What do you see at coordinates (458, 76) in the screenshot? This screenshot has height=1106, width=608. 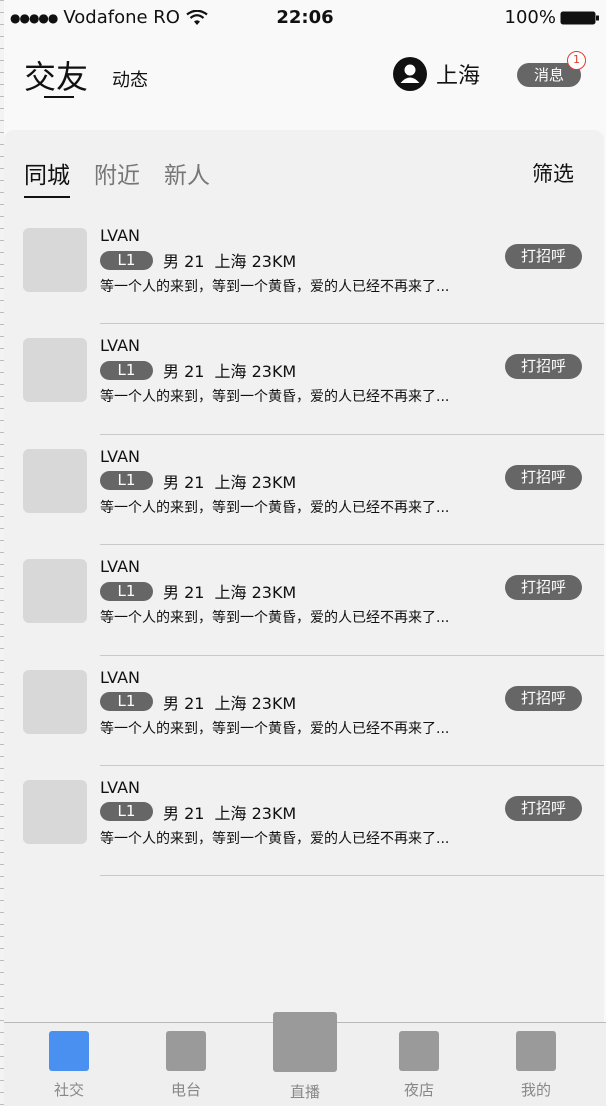 I see `location-label: 上海` at bounding box center [458, 76].